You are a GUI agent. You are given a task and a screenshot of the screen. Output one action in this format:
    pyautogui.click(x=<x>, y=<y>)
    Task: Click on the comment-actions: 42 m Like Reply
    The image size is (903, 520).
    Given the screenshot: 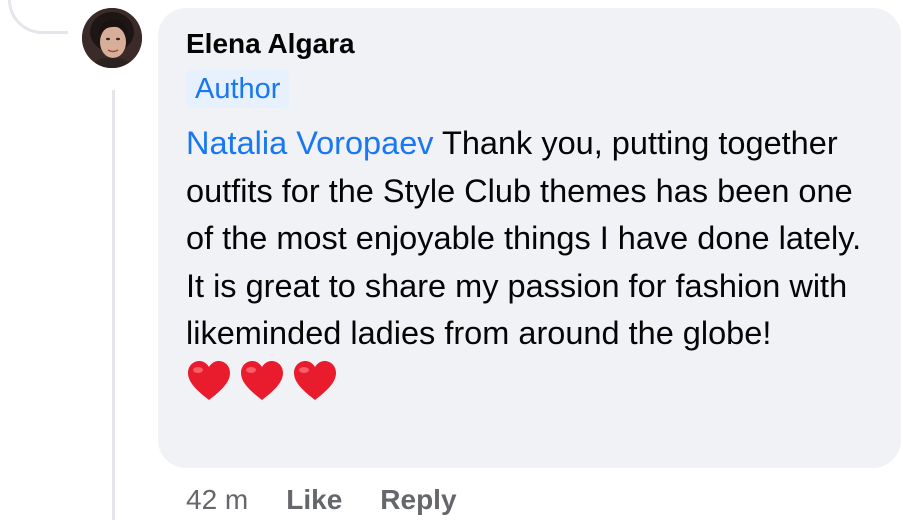 What is the action you would take?
    pyautogui.click(x=321, y=500)
    